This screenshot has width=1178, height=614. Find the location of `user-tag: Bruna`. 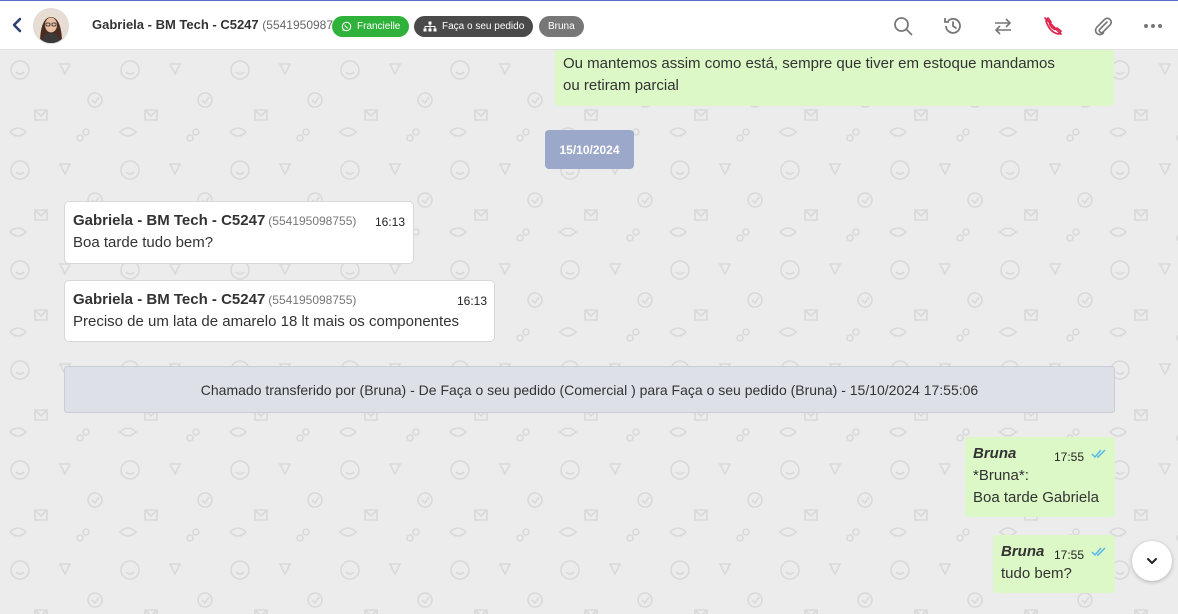

user-tag: Bruna is located at coordinates (561, 26).